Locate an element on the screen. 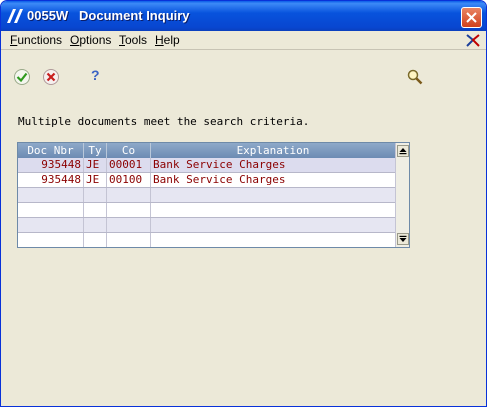  menu-bar: Functions Options Tools Help is located at coordinates (243, 40).